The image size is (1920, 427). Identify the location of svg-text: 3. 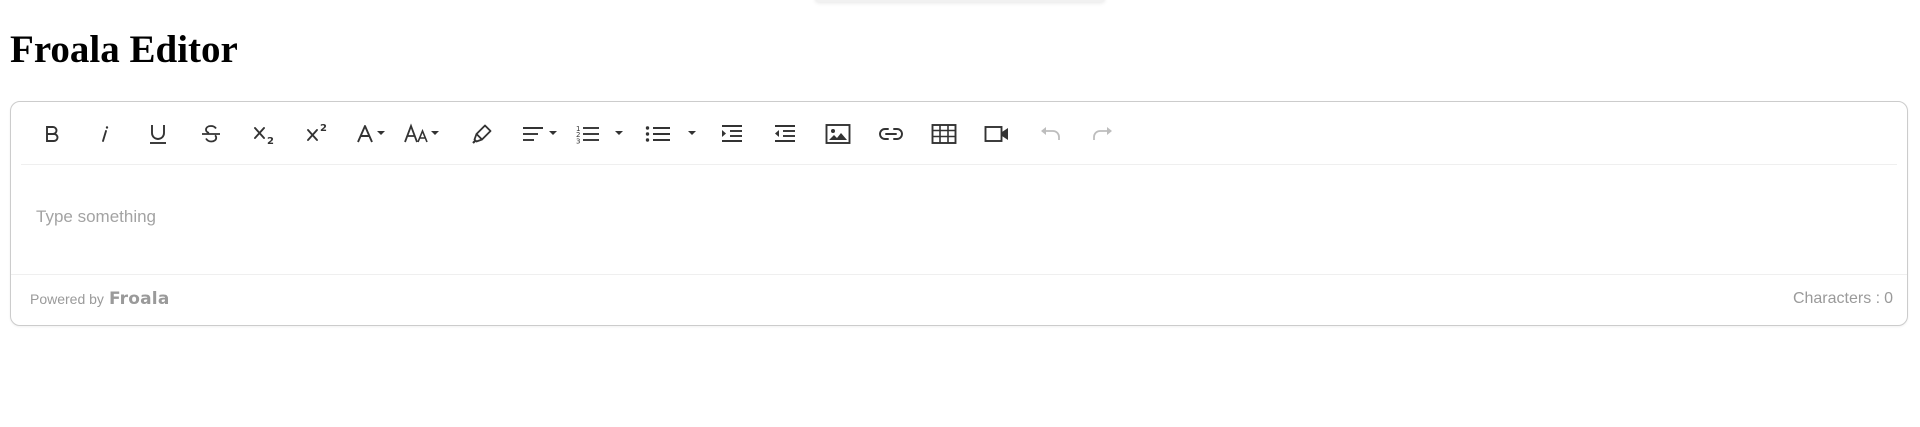
(578, 142).